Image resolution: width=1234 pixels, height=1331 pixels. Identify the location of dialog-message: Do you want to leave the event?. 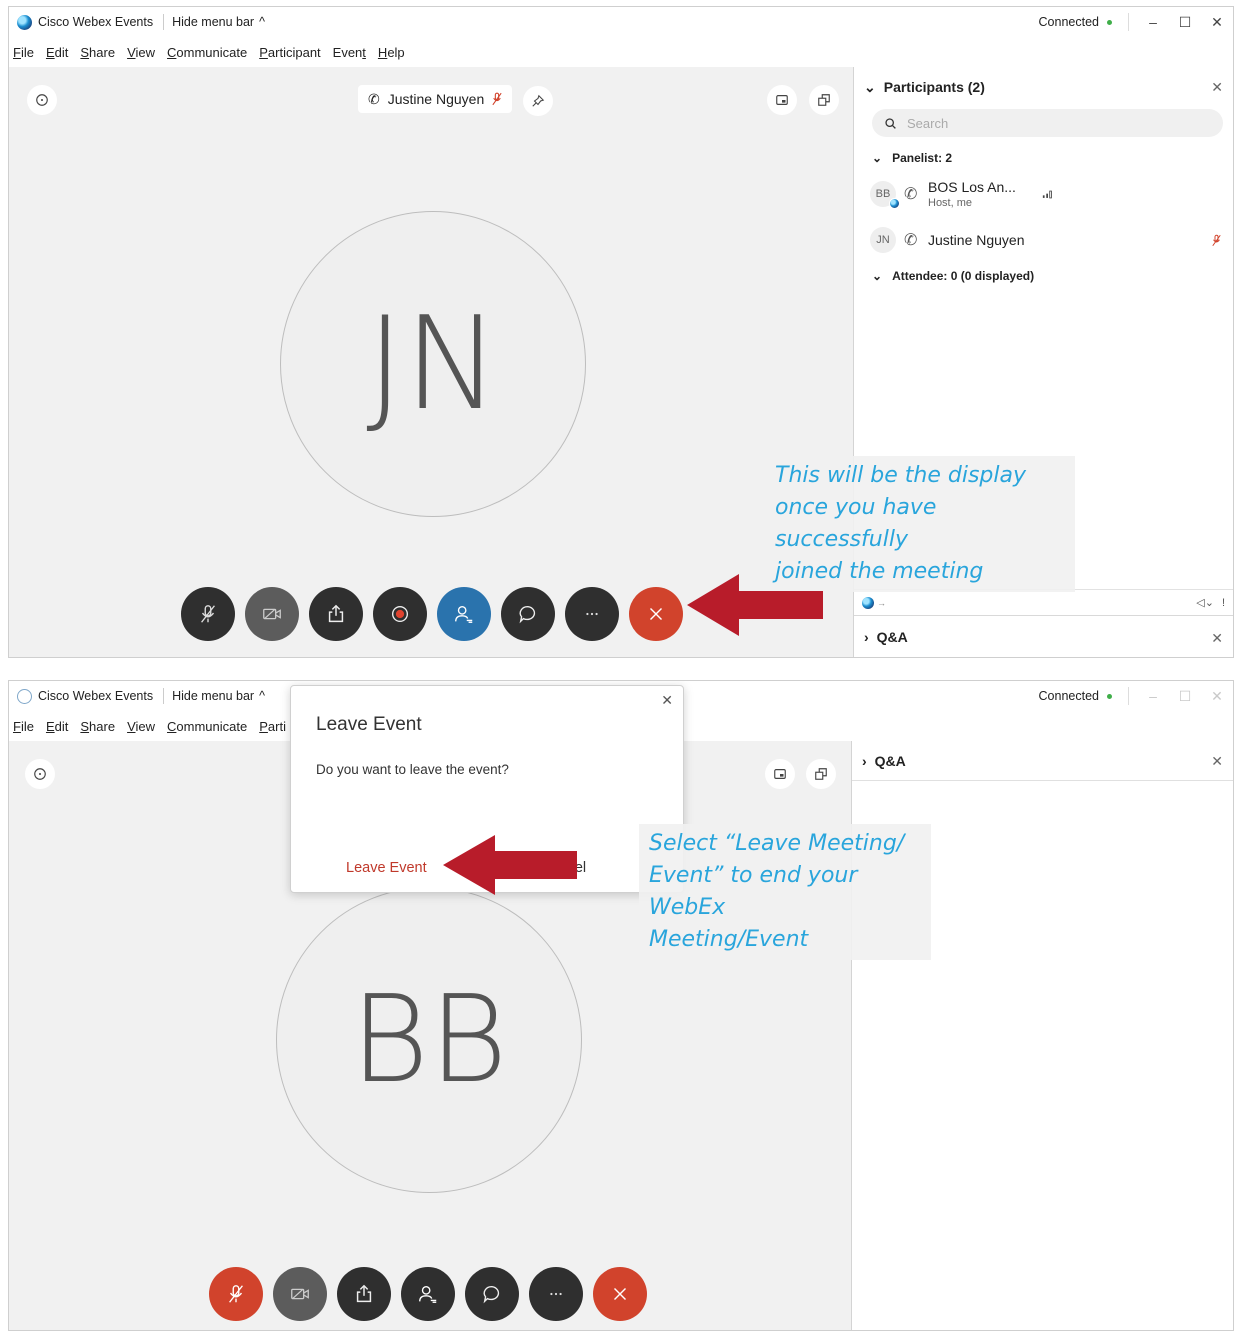
(412, 769).